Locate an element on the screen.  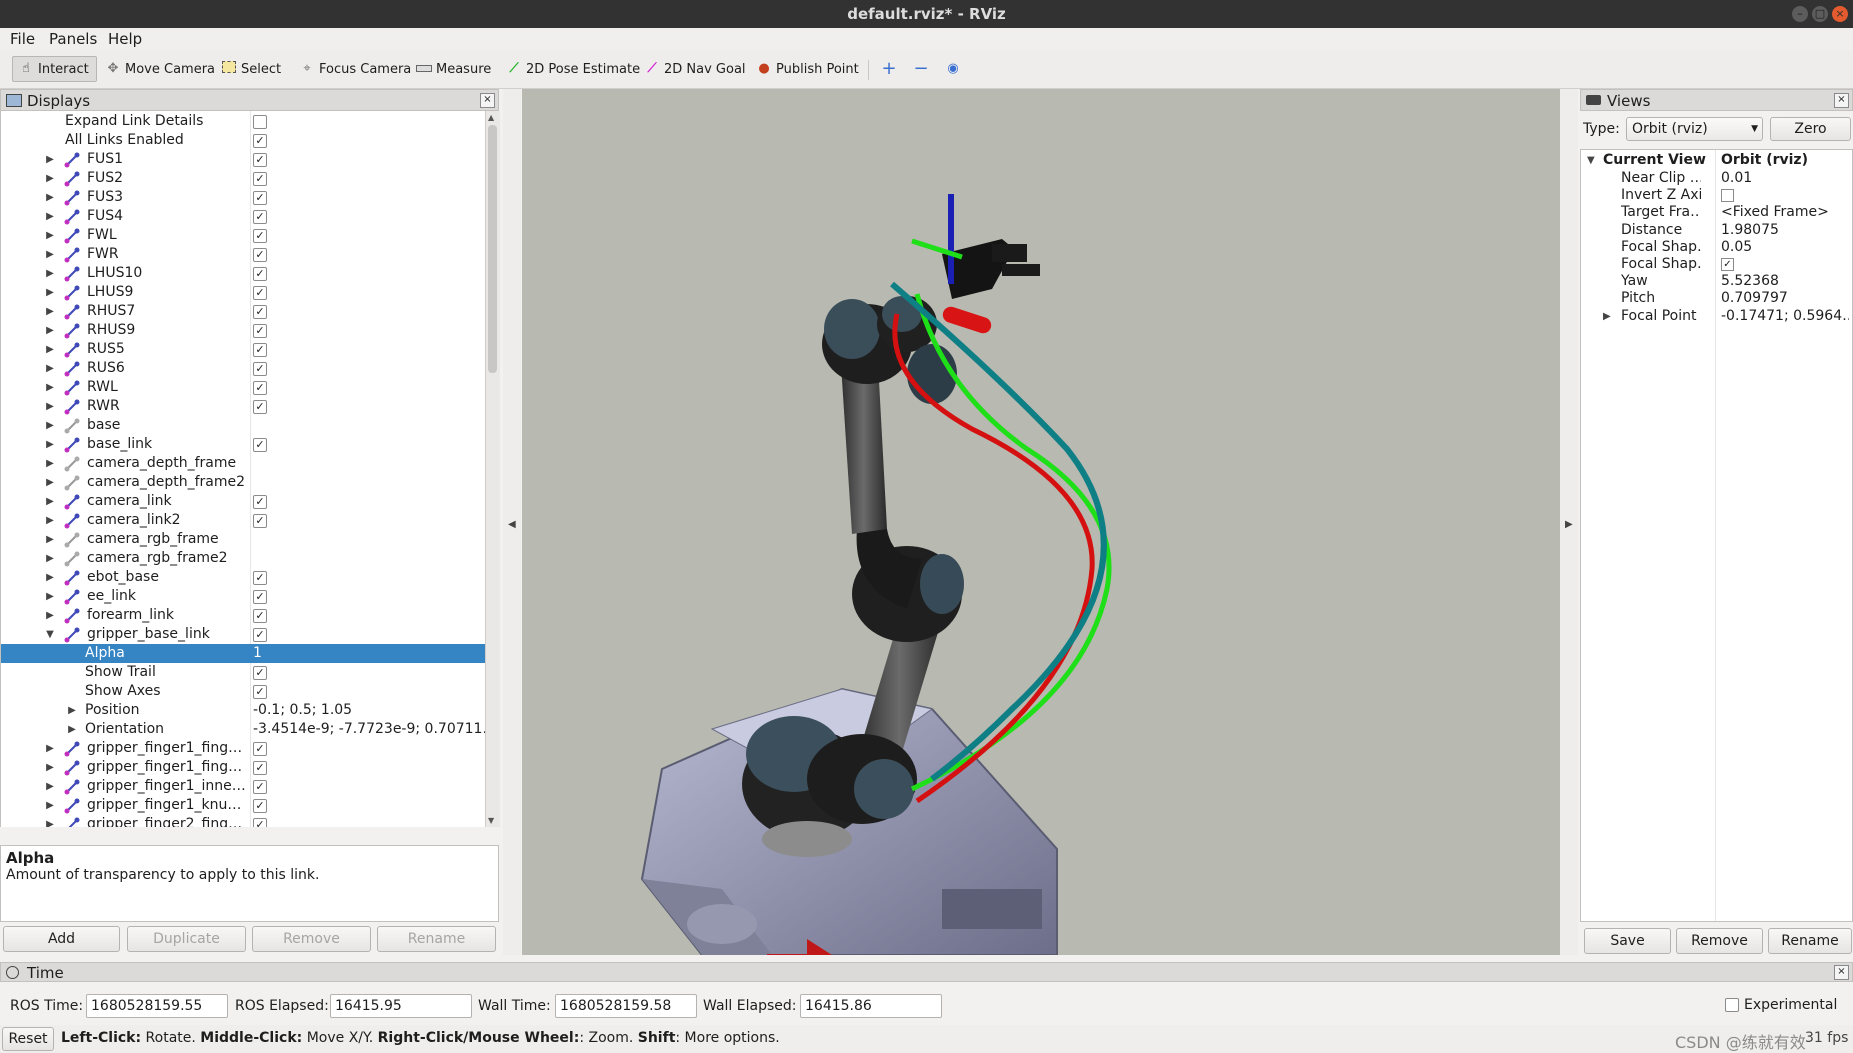
view-property-row: Yaw 5.52368 is located at coordinates (1716, 281).